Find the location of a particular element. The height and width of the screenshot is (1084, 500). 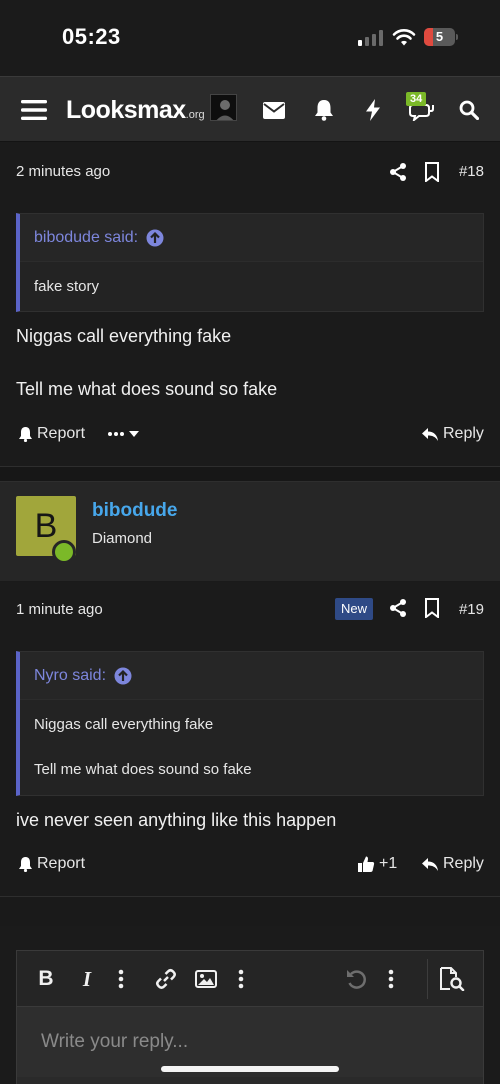

author-username: bibodude is located at coordinates (134, 511).